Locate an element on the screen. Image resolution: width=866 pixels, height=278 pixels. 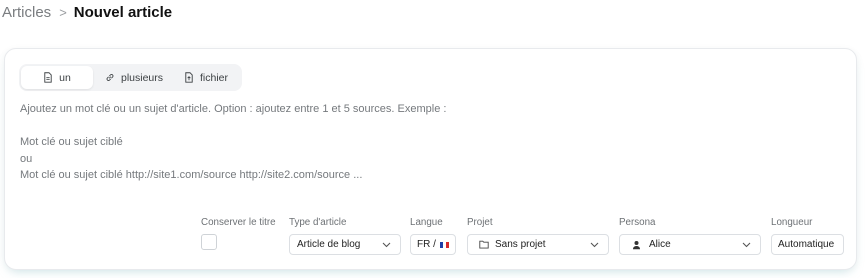
keep-title-label: Conserver le titre is located at coordinates (238, 222).